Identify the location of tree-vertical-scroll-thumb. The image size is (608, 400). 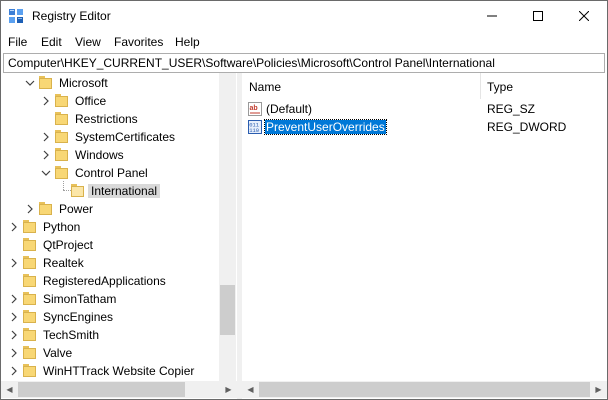
(227, 310).